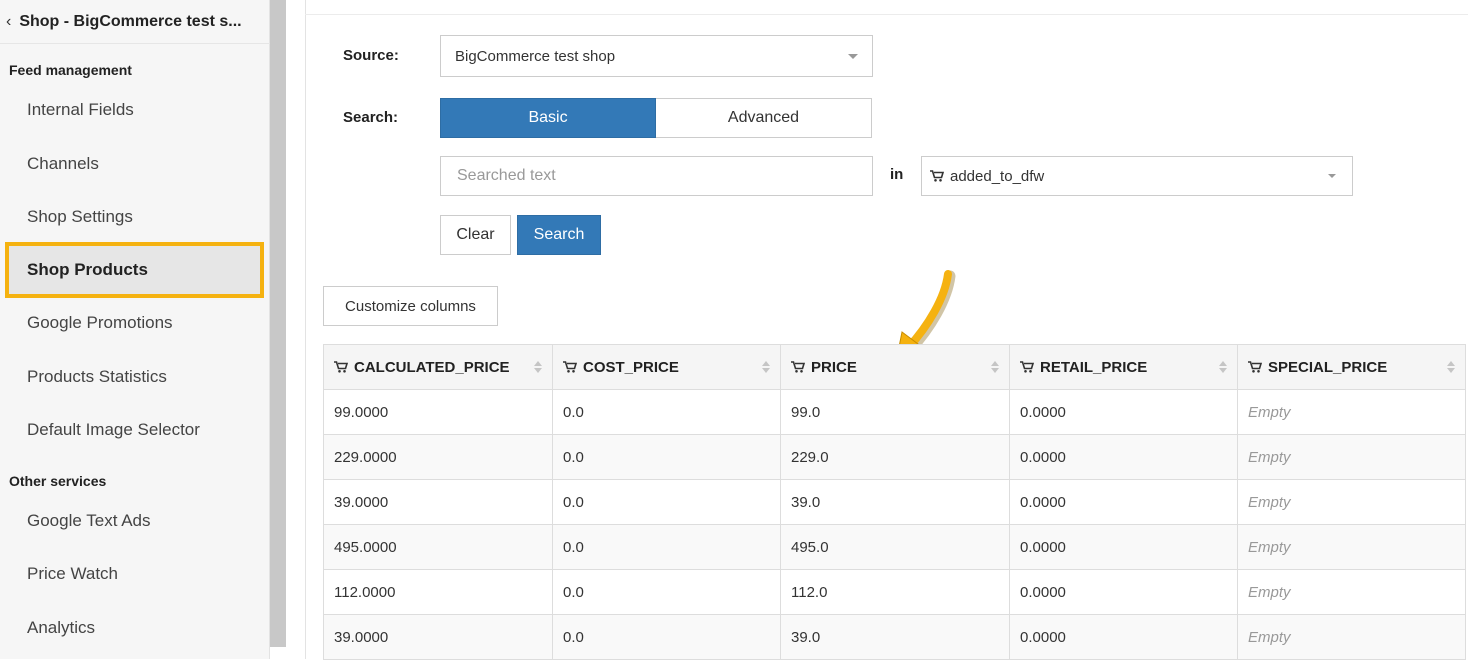  Describe the element at coordinates (371, 117) in the screenshot. I see `search-label: Search:` at that location.